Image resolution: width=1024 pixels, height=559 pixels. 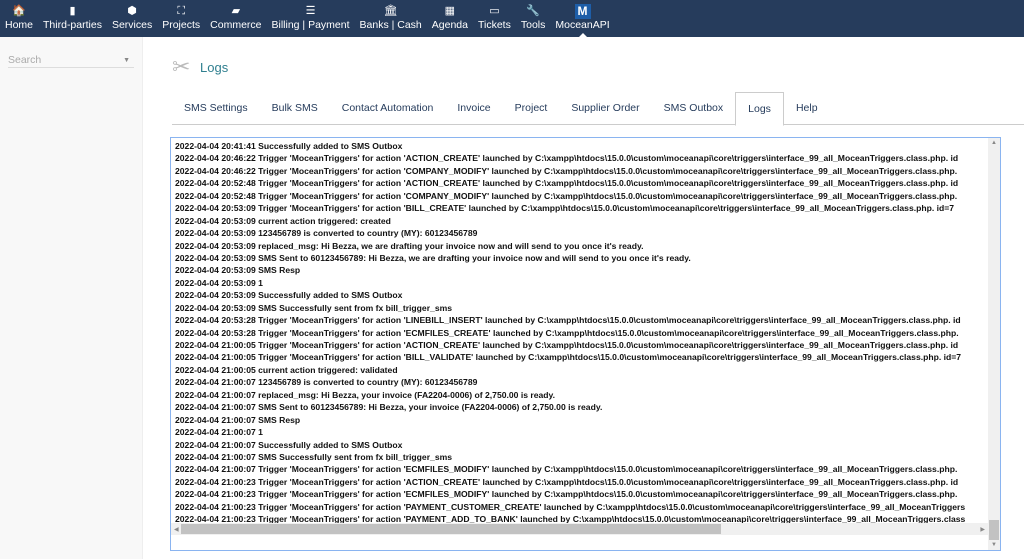 I want to click on search-placeholder: Search, so click(x=25, y=60).